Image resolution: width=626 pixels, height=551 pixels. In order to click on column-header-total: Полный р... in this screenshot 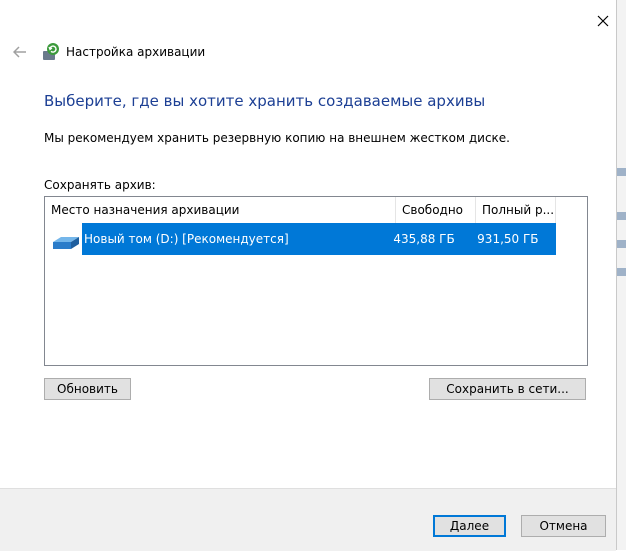, I will do `click(516, 210)`.